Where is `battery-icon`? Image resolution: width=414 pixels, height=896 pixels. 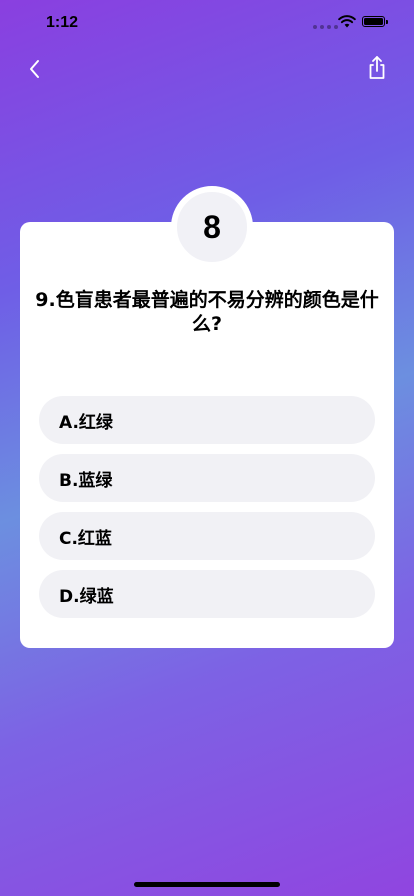
battery-icon is located at coordinates (375, 21).